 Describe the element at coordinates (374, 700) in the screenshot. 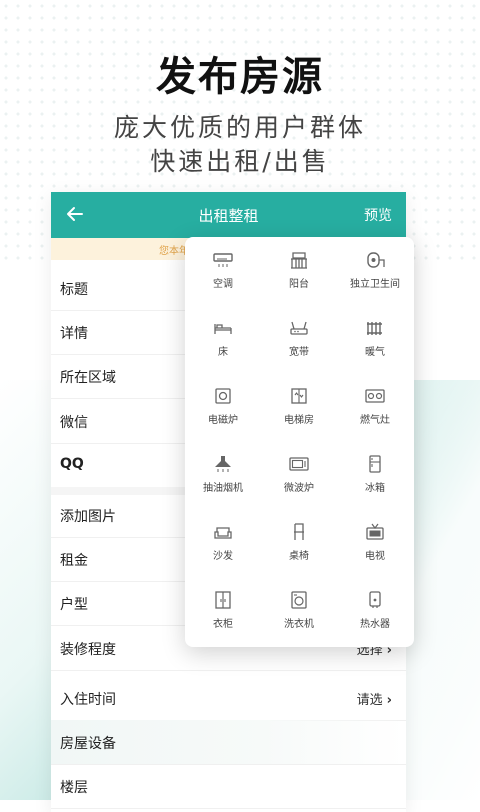

I see `row-value: 请选 ›` at that location.